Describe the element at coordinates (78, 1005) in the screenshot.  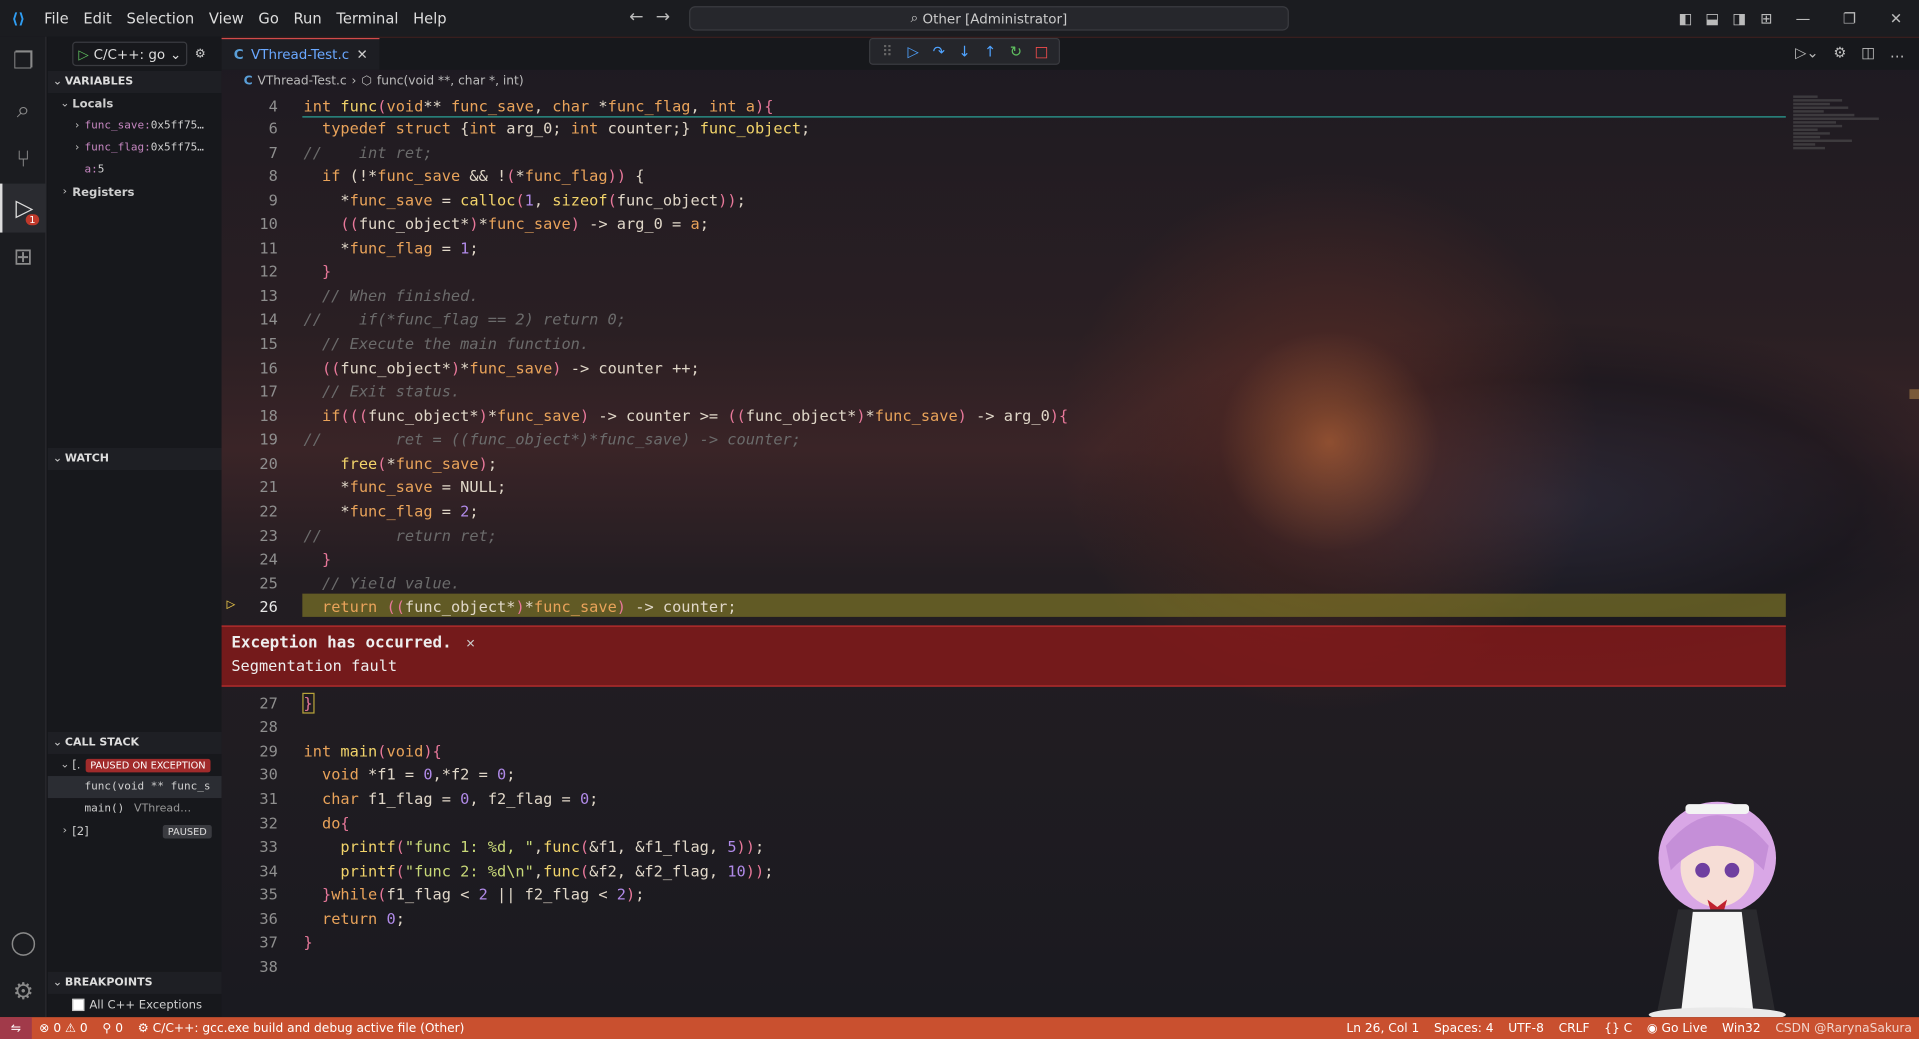
I see `checkbox` at that location.